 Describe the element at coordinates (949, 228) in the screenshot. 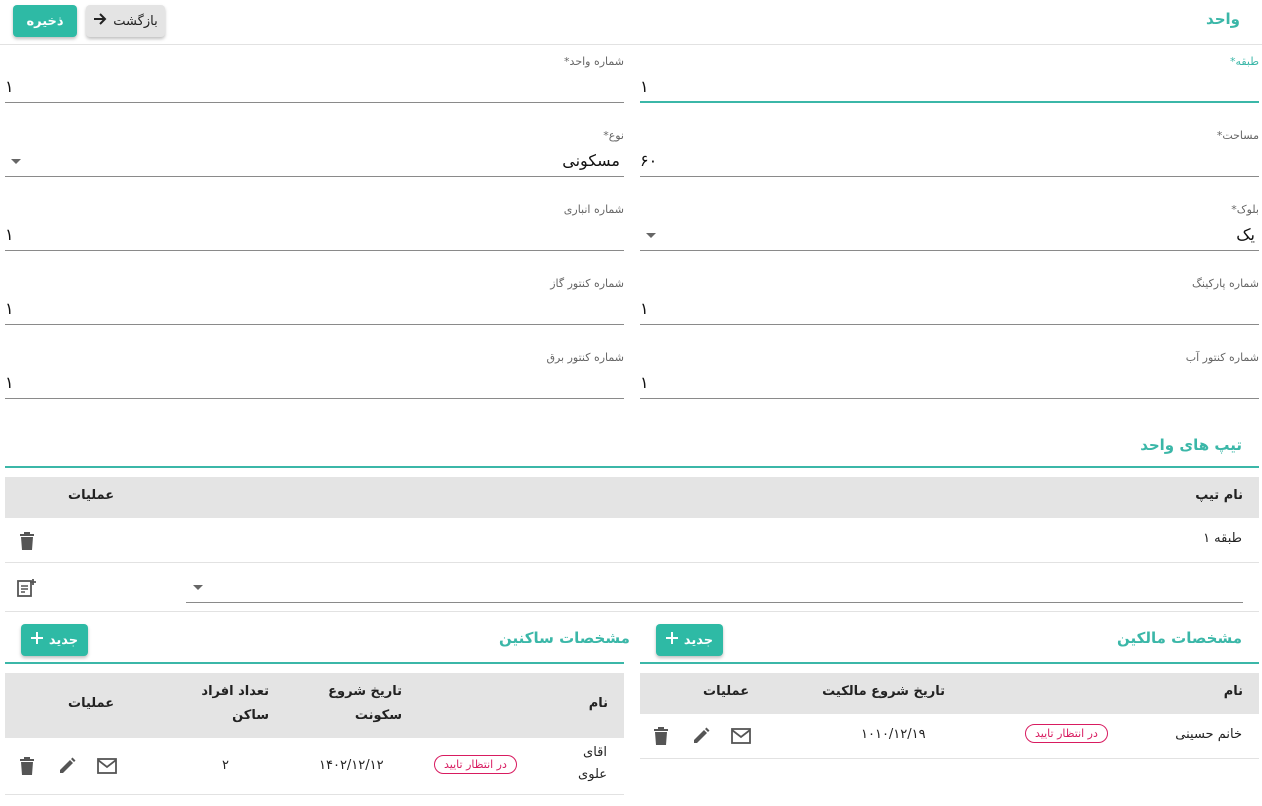

I see `block-select: بلوک* یک` at that location.